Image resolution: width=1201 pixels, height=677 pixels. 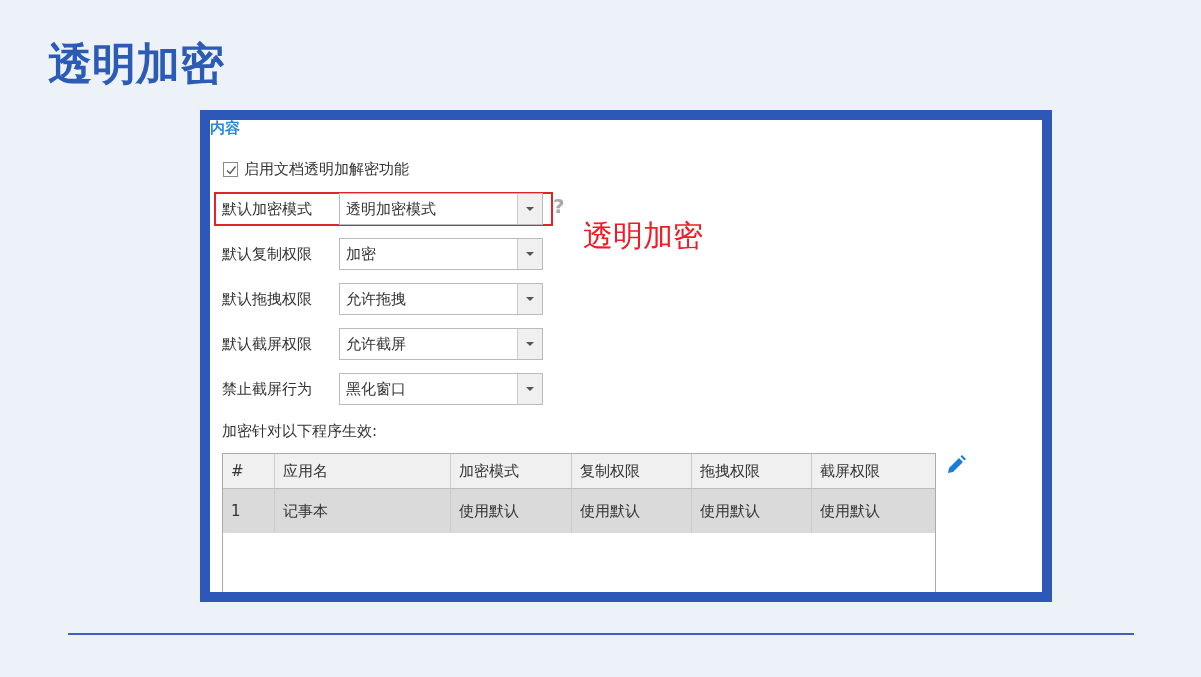 What do you see at coordinates (267, 209) in the screenshot?
I see `field-label: 默认加密模式` at bounding box center [267, 209].